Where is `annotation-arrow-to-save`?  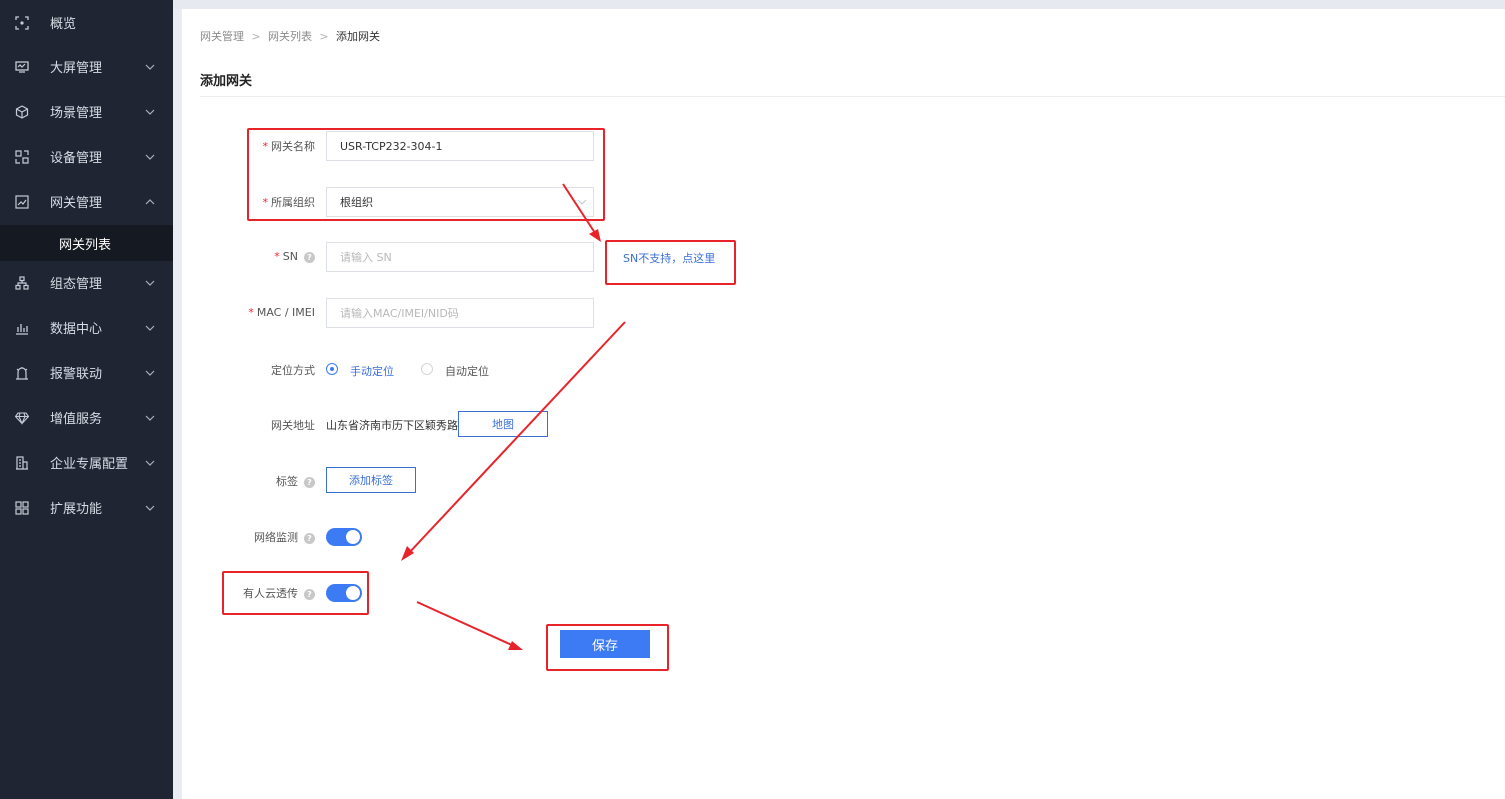 annotation-arrow-to-save is located at coordinates (465, 624).